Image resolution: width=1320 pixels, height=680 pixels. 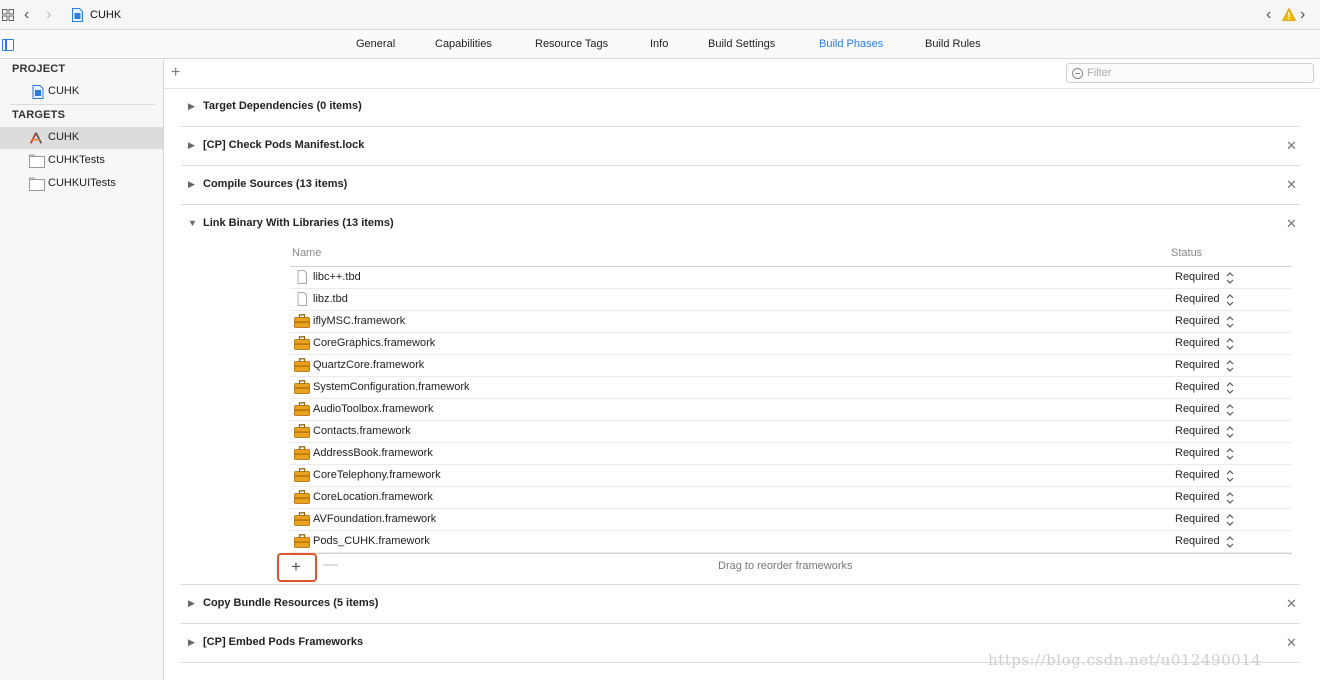 What do you see at coordinates (192, 223) in the screenshot?
I see `disclosure-triangle-expanded-icon: ▼` at bounding box center [192, 223].